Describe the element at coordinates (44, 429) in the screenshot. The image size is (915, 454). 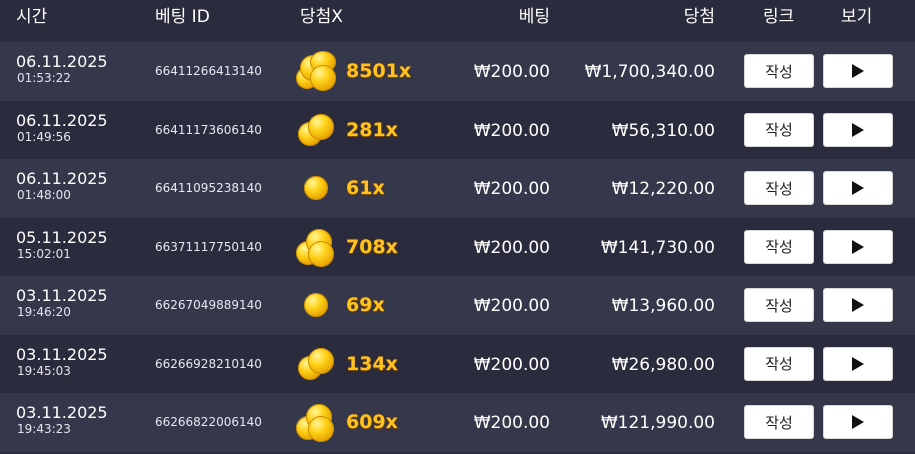
I see `row-time: 19:43:23` at that location.